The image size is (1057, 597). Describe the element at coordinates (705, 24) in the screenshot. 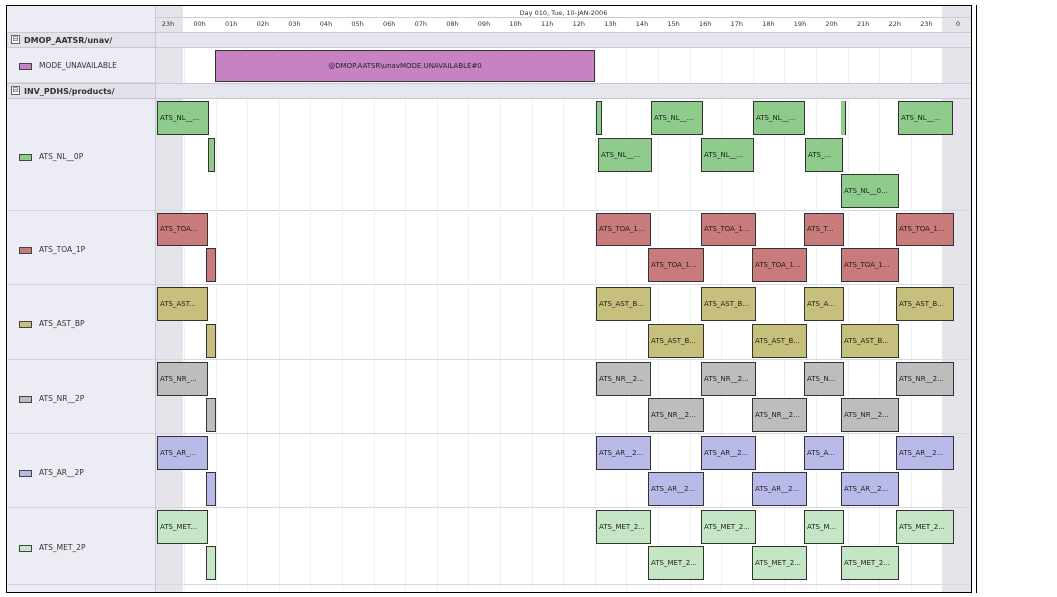

I see `hour-tick-label: 16h` at that location.